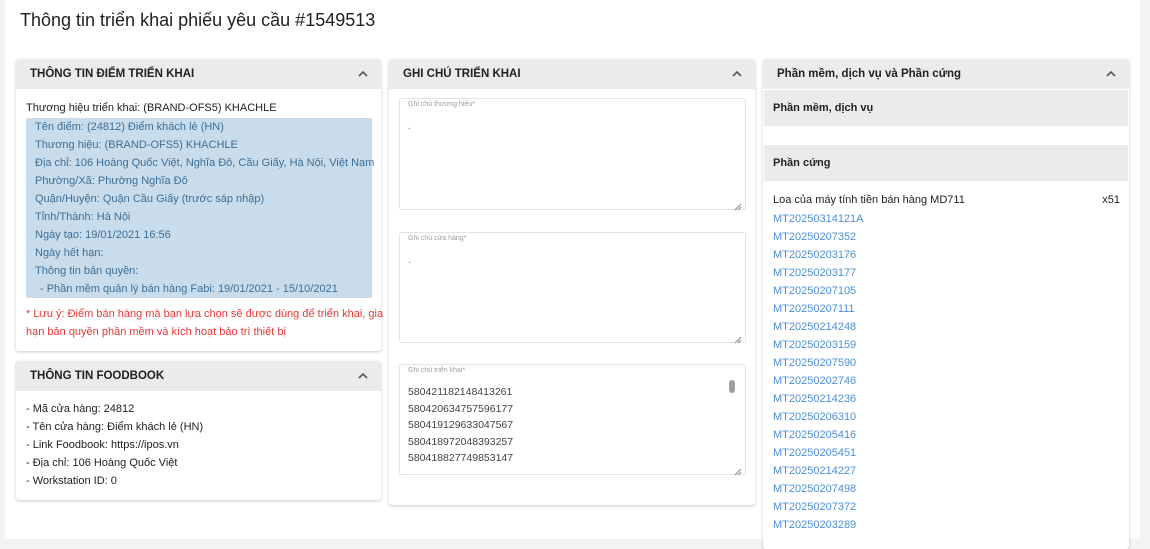  What do you see at coordinates (732, 386) in the screenshot?
I see `scrollbar-thumb` at bounding box center [732, 386].